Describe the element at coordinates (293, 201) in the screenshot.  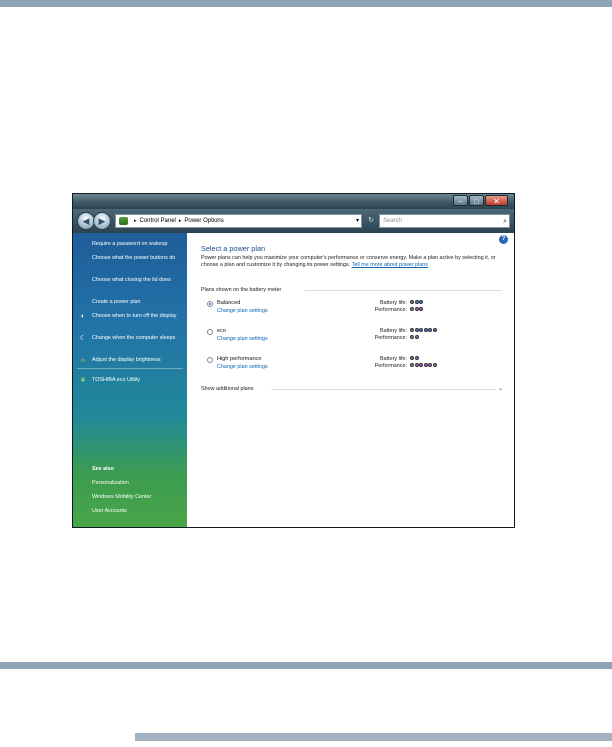
I see `title-bar: – □ ✕` at that location.